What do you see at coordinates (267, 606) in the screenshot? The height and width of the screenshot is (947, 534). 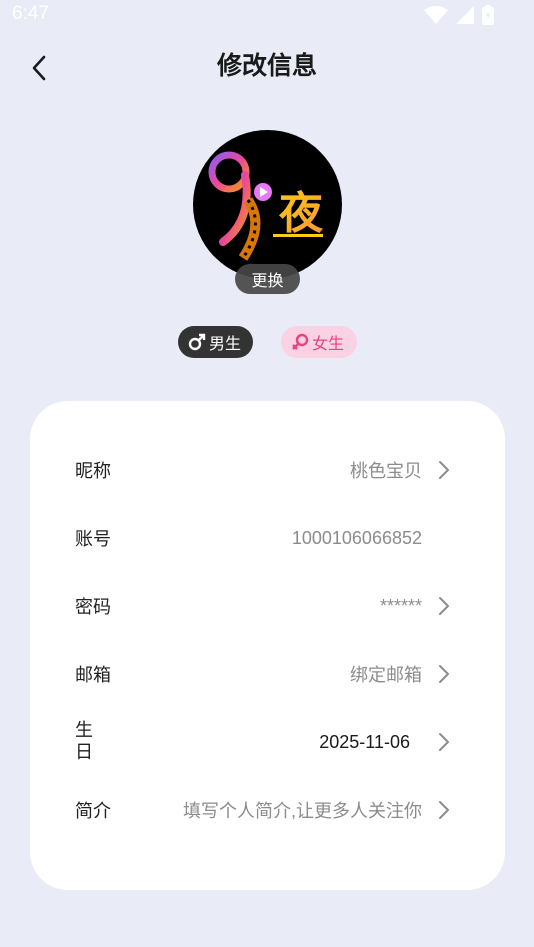 I see `password-row: 密码 ******` at bounding box center [267, 606].